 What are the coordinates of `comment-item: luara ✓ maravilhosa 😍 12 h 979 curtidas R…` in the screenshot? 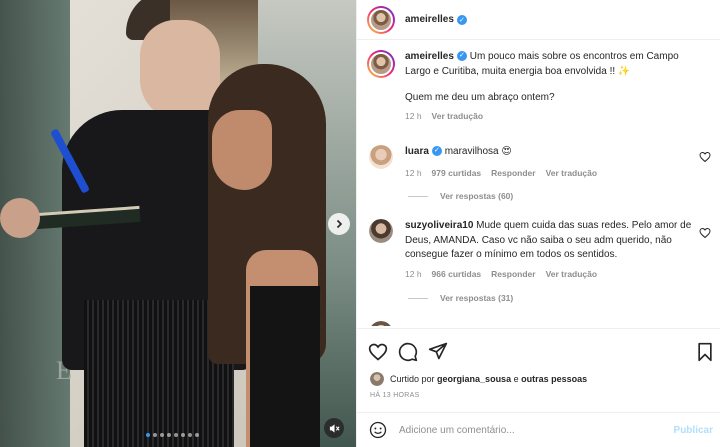 It's located at (539, 161).